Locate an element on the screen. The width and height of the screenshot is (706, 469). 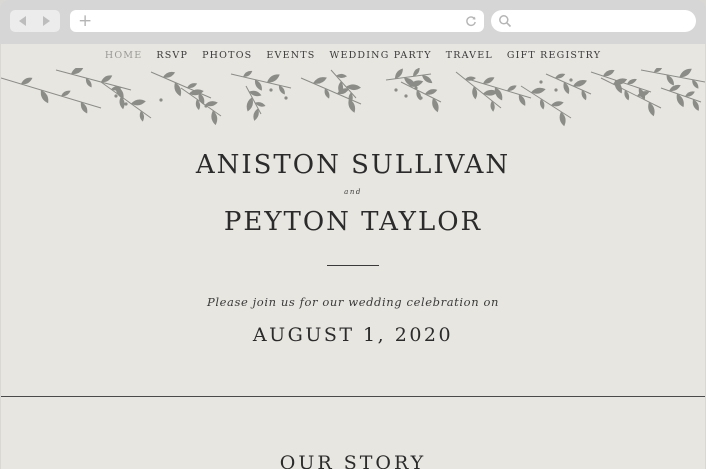
chevron-left-icon is located at coordinates (22, 21).